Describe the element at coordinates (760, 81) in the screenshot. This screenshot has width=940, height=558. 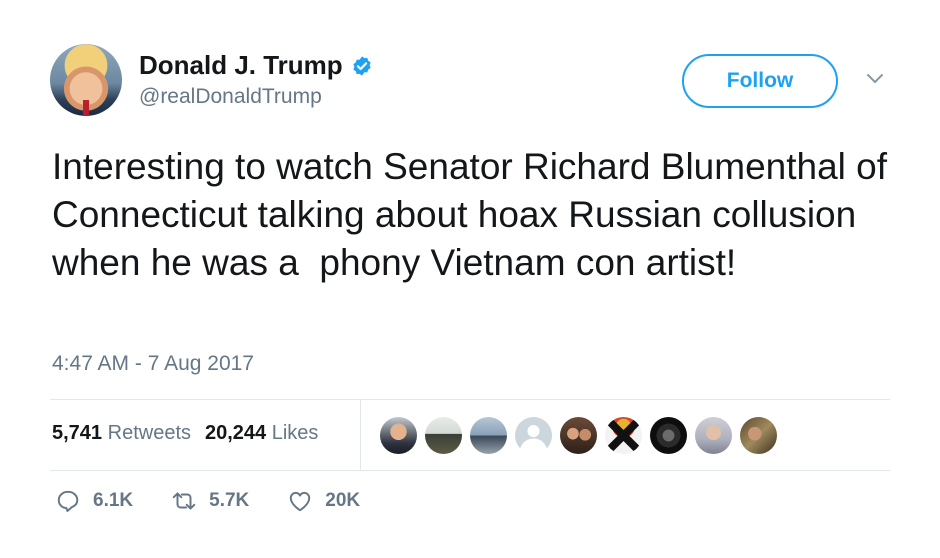
I see `follow-button: Follow` at that location.